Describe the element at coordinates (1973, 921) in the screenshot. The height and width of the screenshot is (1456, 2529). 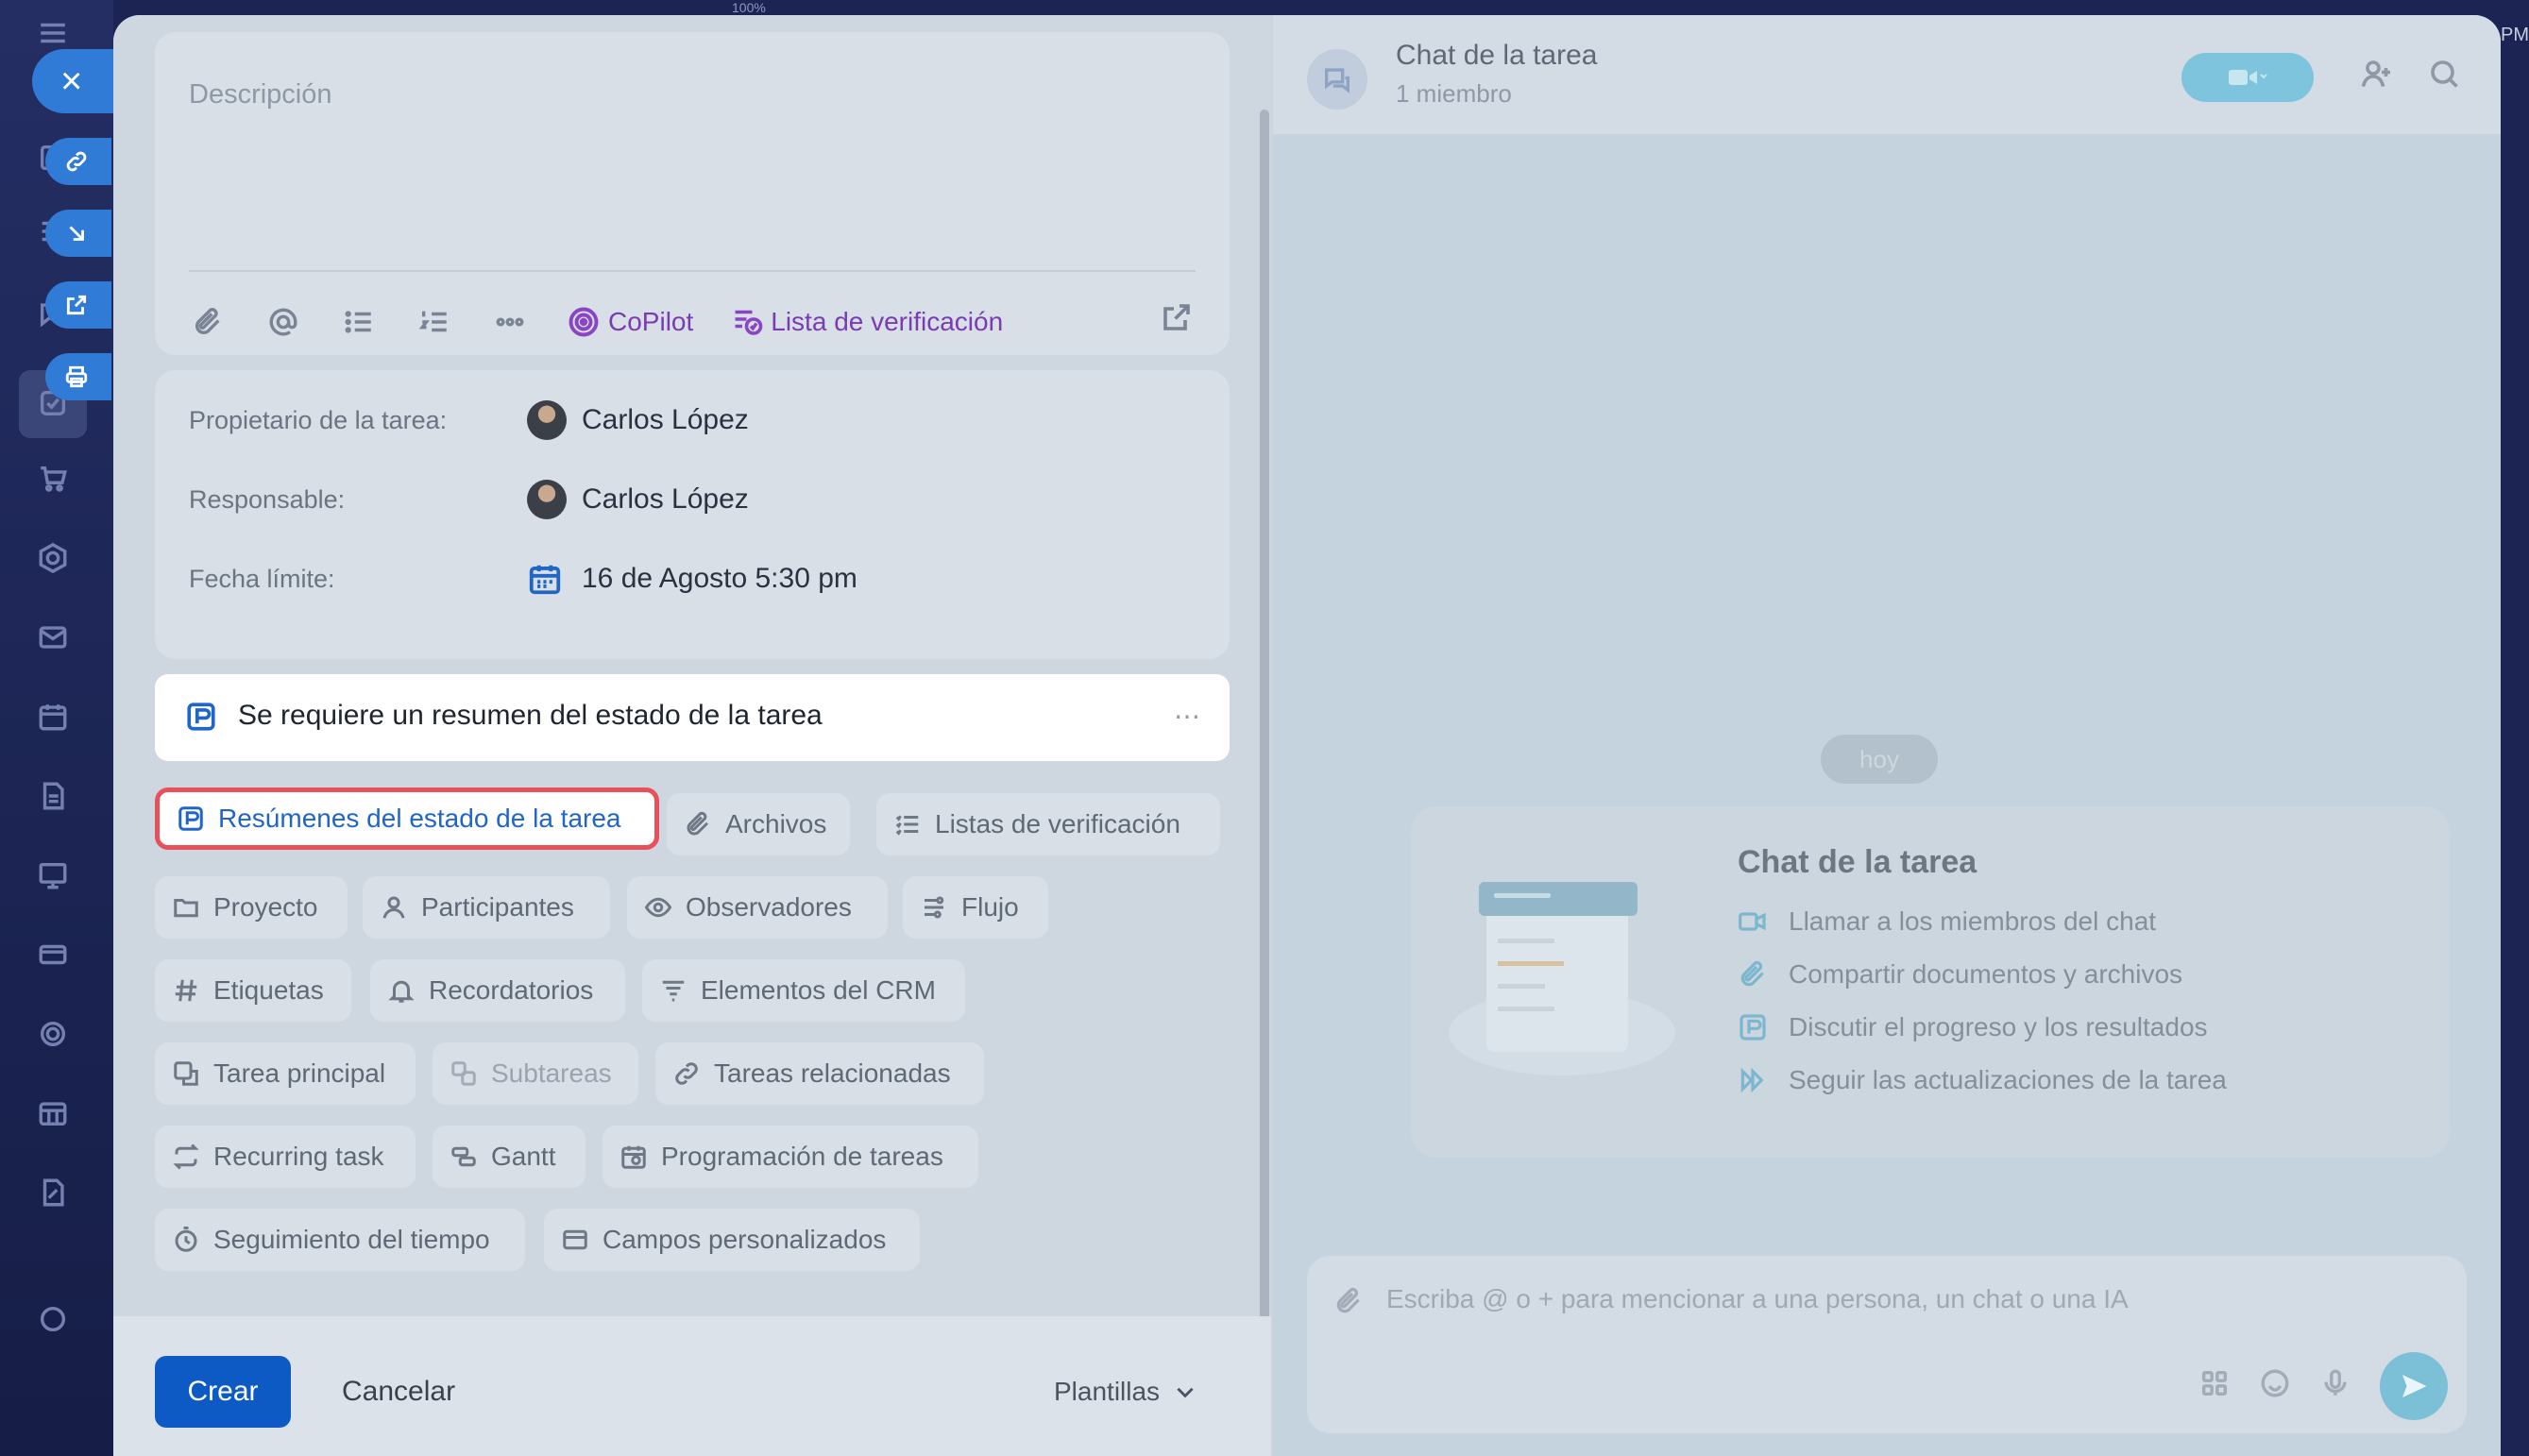
I see `empty-item-label: Llamar a los miembros del chat` at that location.